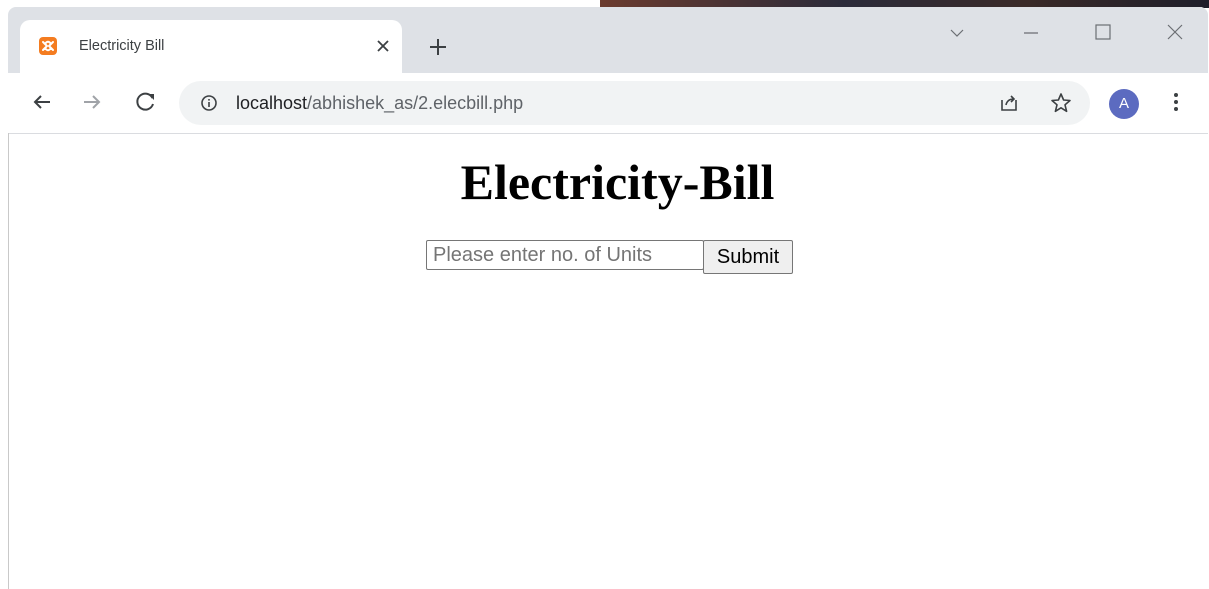 This screenshot has height=589, width=1209. I want to click on tab-title: Electricity Bill, so click(122, 46).